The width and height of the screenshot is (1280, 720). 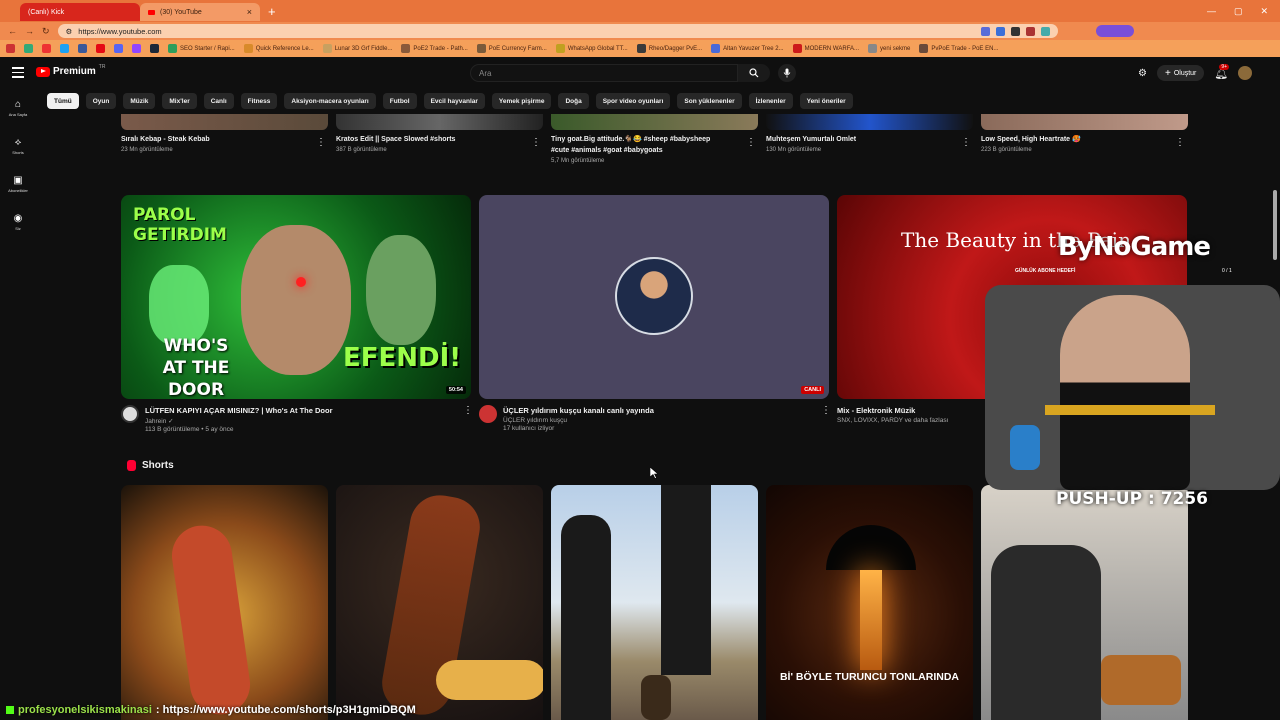 I want to click on filter-chip: Spor video oyunları, so click(x=633, y=101).